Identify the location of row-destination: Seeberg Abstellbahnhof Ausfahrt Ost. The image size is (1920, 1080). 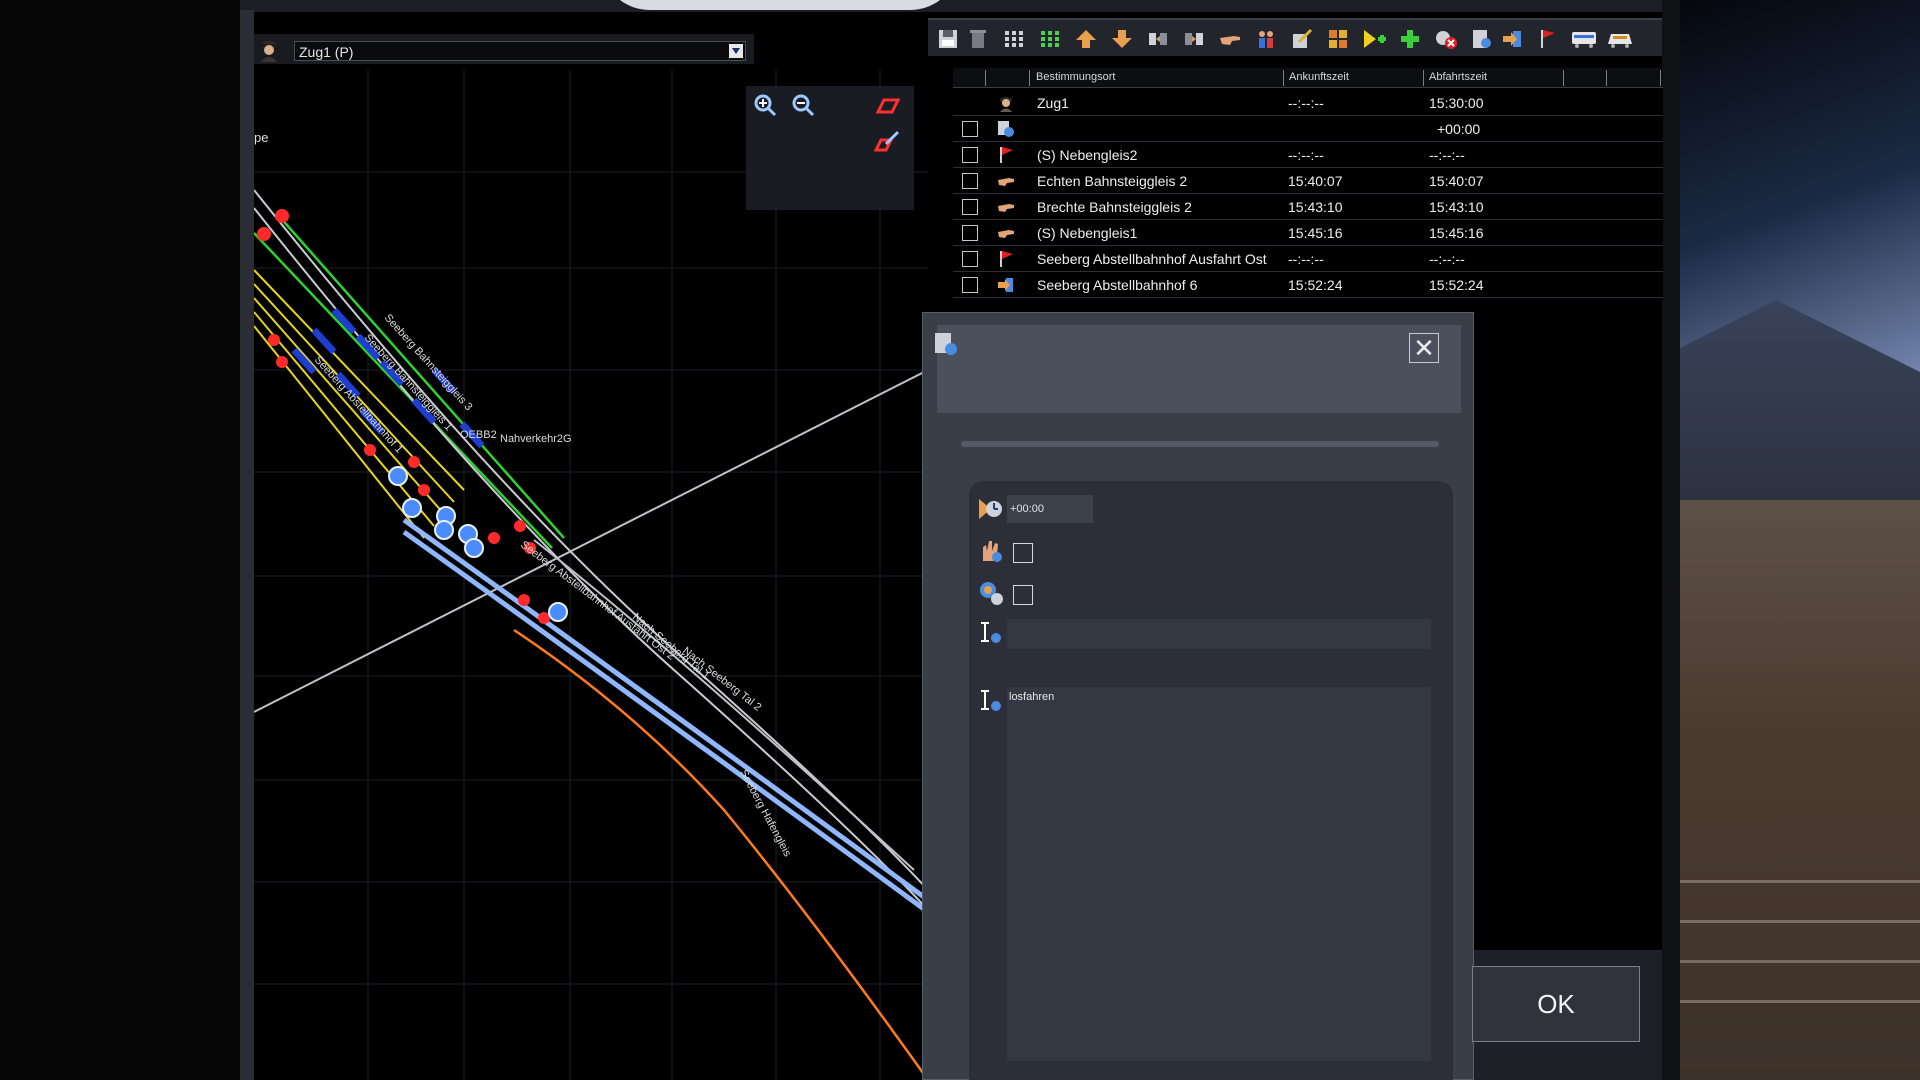
(1152, 259).